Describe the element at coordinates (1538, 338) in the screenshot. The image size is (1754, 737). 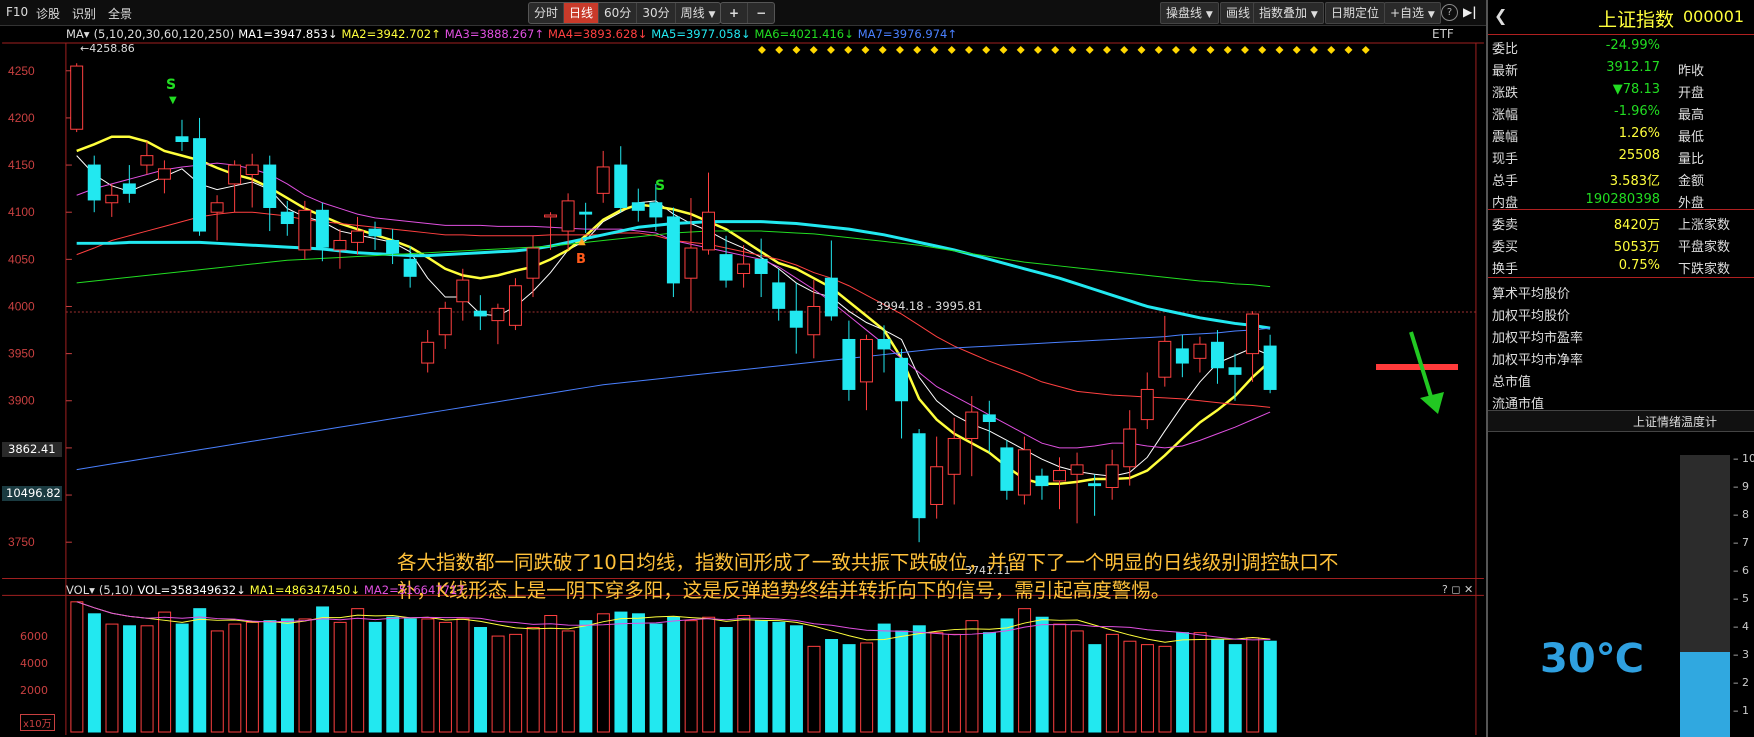
I see `market-stat-label: 加权平均市盈率` at that location.